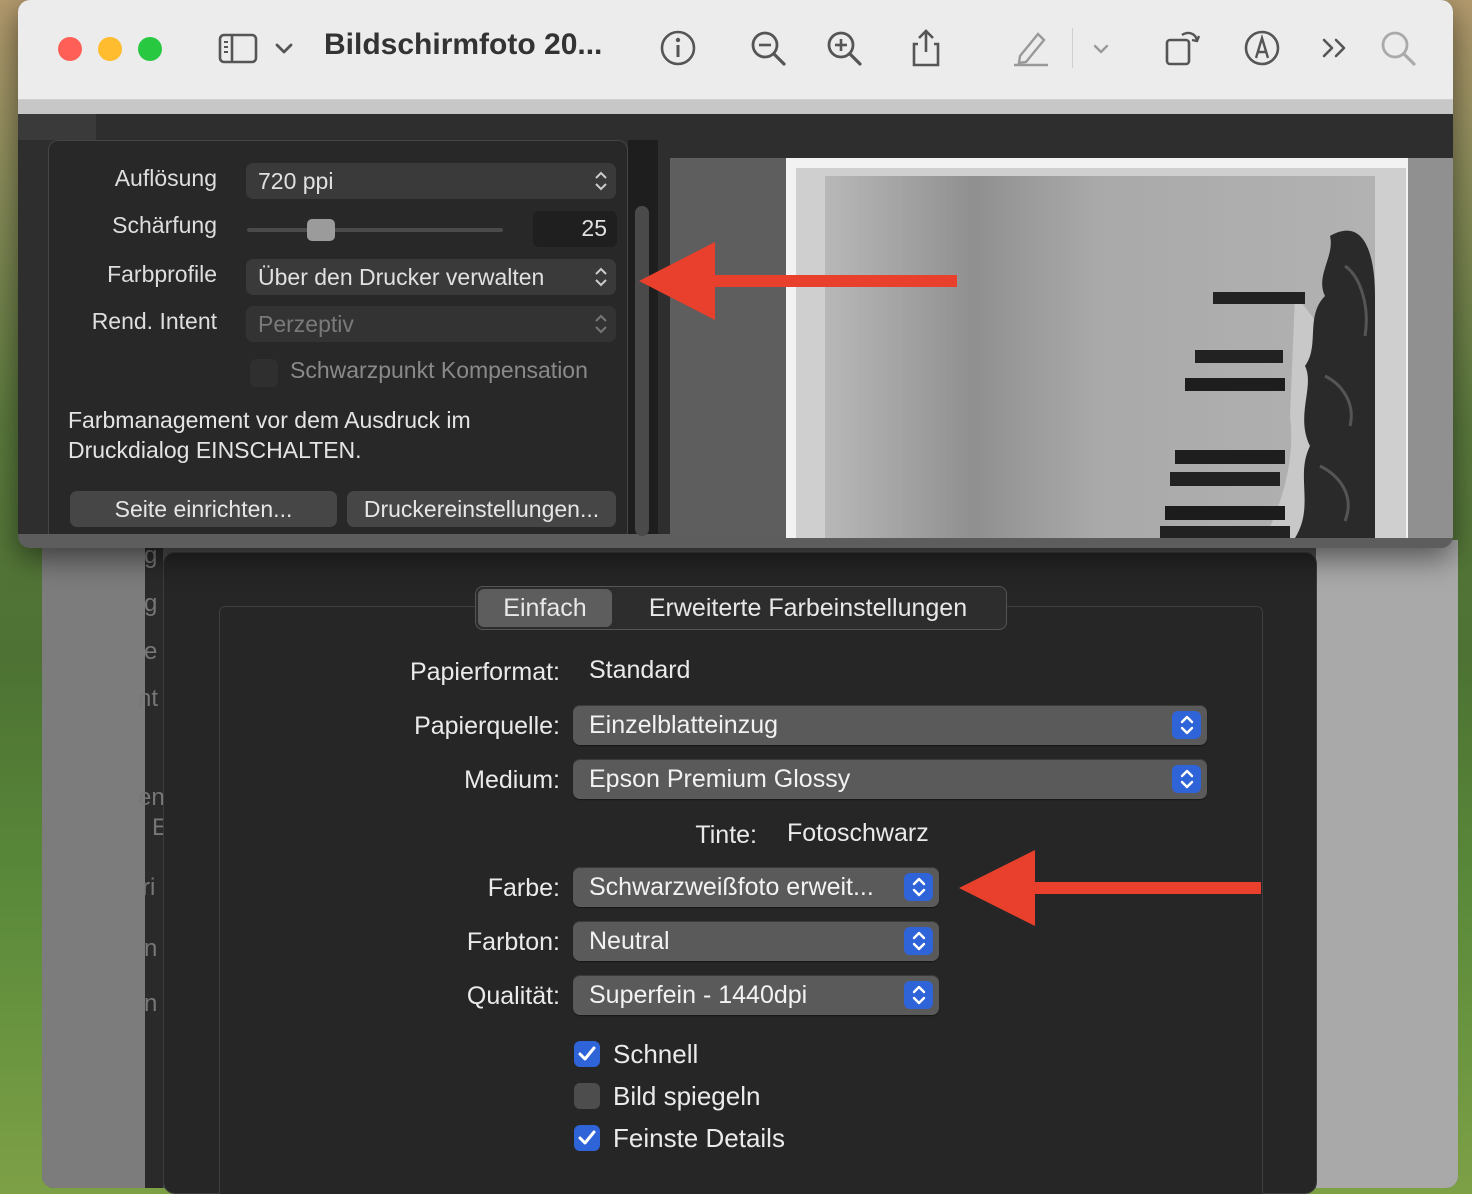 The height and width of the screenshot is (1194, 1472). What do you see at coordinates (321, 230) in the screenshot?
I see `sharpening-slider-thumb` at bounding box center [321, 230].